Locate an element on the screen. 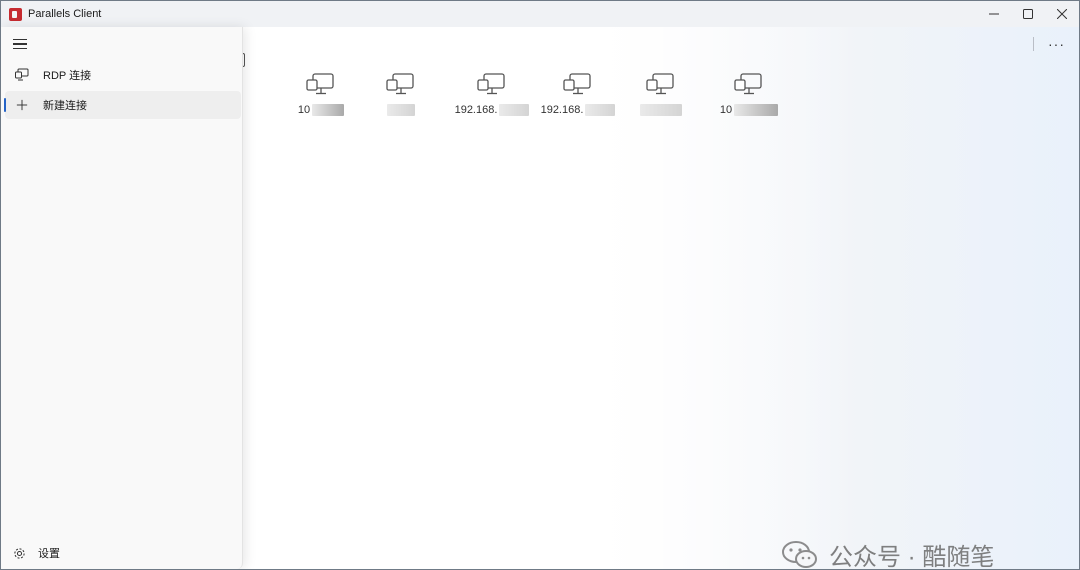 The height and width of the screenshot is (570, 1080). toolbar-right: ··· is located at coordinates (1049, 44).